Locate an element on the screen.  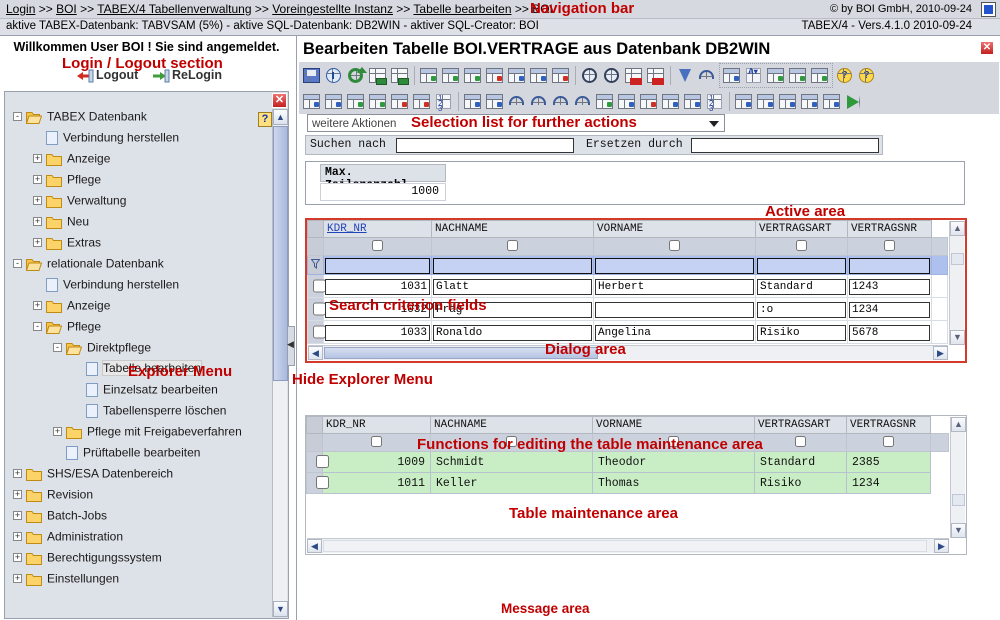
column-view-icon is located at coordinates (472, 101).